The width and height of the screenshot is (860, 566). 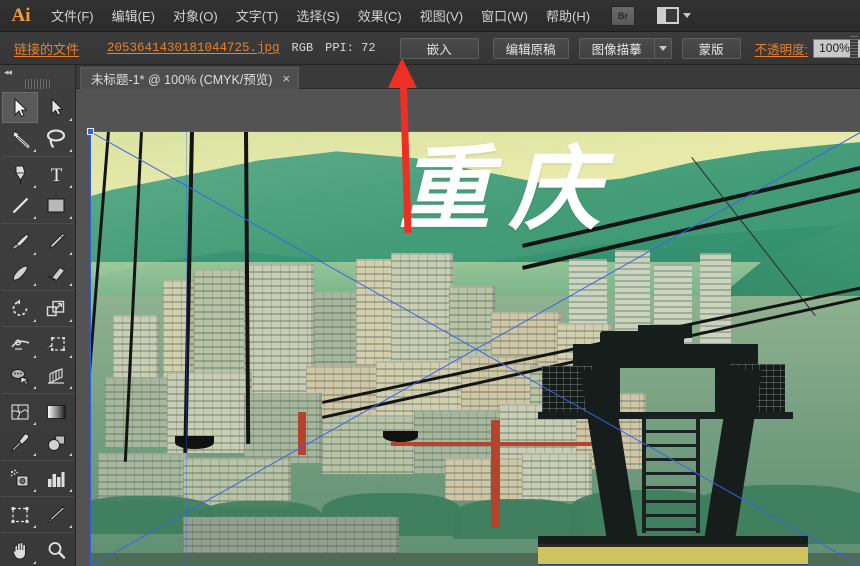 What do you see at coordinates (508, 190) in the screenshot?
I see `artwork-caption: 重庆` at bounding box center [508, 190].